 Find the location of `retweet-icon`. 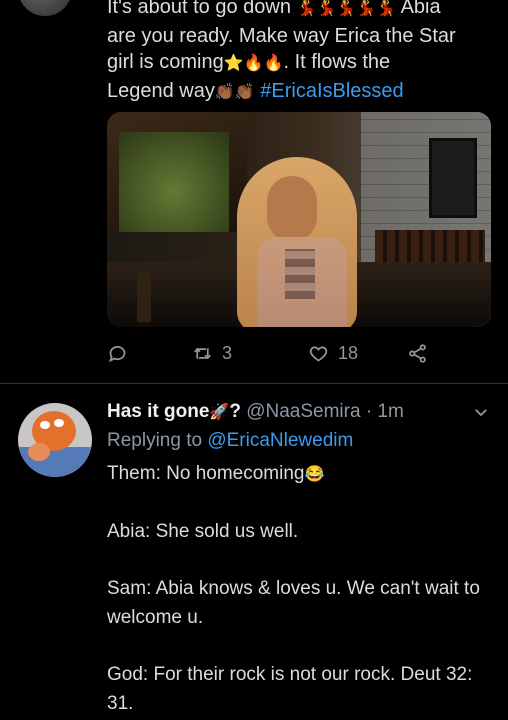

retweet-icon is located at coordinates (202, 353).